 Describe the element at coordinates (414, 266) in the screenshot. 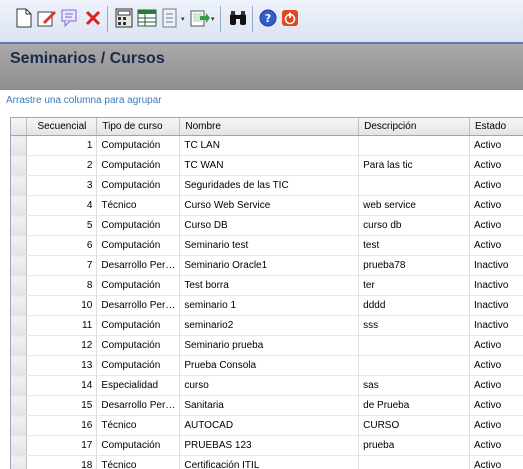

I see `cell-descripcion: prueba78` at that location.